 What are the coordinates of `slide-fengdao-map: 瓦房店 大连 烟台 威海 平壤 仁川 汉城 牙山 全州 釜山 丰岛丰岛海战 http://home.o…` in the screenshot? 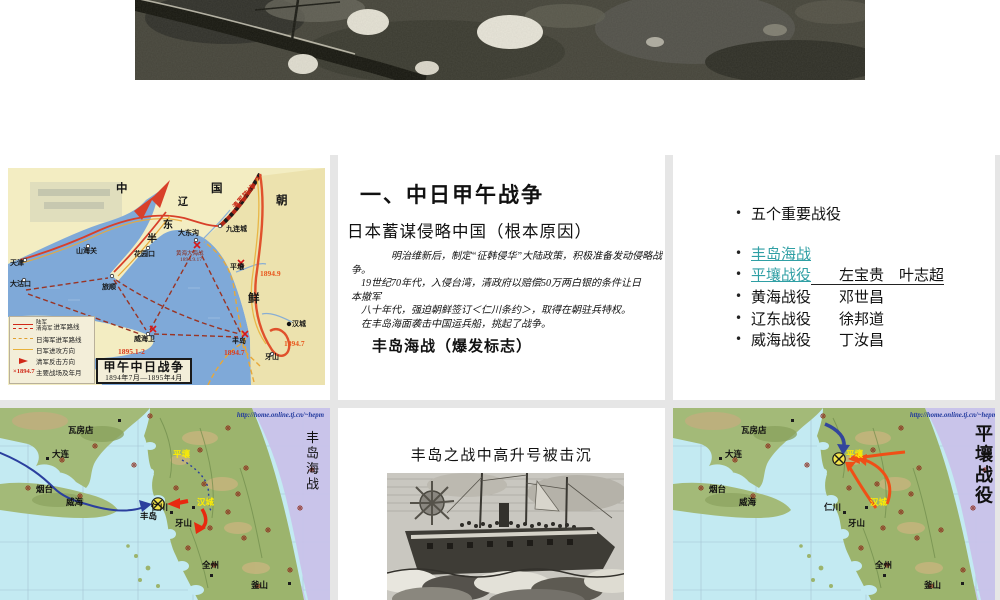 It's located at (165, 504).